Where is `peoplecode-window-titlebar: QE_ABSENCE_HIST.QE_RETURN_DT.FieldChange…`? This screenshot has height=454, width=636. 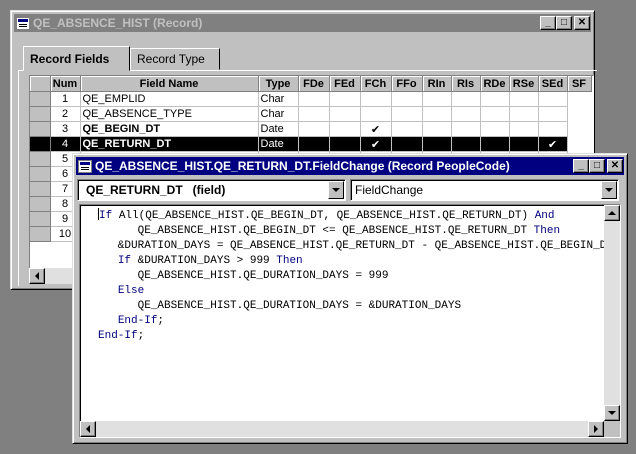 peoplecode-window-titlebar: QE_ABSENCE_HIST.QE_RETURN_DT.FieldChange… is located at coordinates (350, 166).